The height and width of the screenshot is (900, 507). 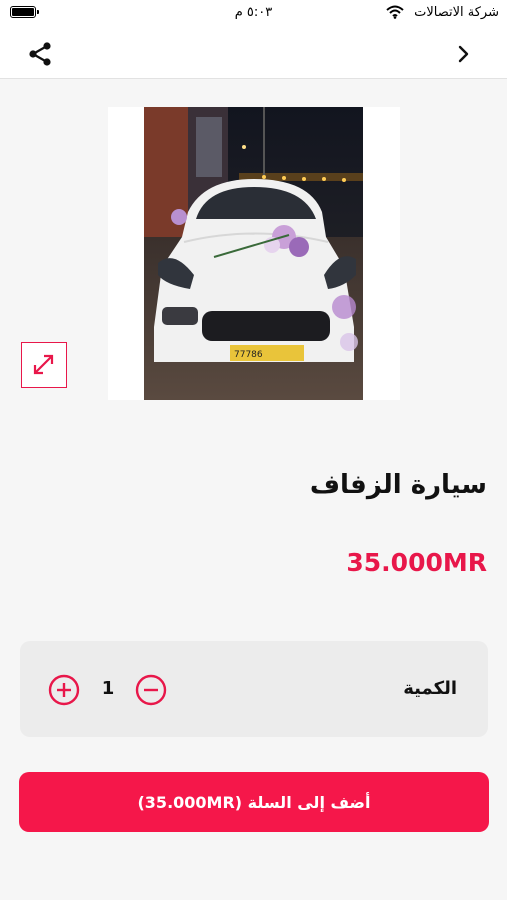 What do you see at coordinates (416, 562) in the screenshot?
I see `product-price: 35.000MR` at bounding box center [416, 562].